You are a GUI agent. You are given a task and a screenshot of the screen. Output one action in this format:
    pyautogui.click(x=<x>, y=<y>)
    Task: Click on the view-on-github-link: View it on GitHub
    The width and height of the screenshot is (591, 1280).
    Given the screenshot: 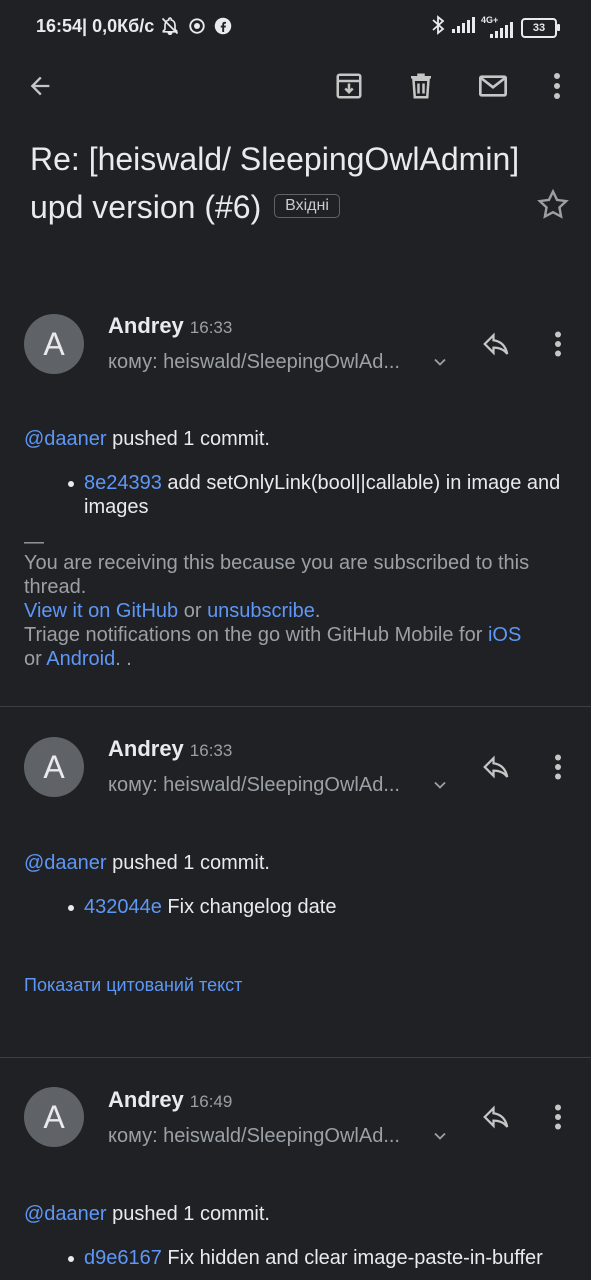 What is the action you would take?
    pyautogui.click(x=101, y=611)
    